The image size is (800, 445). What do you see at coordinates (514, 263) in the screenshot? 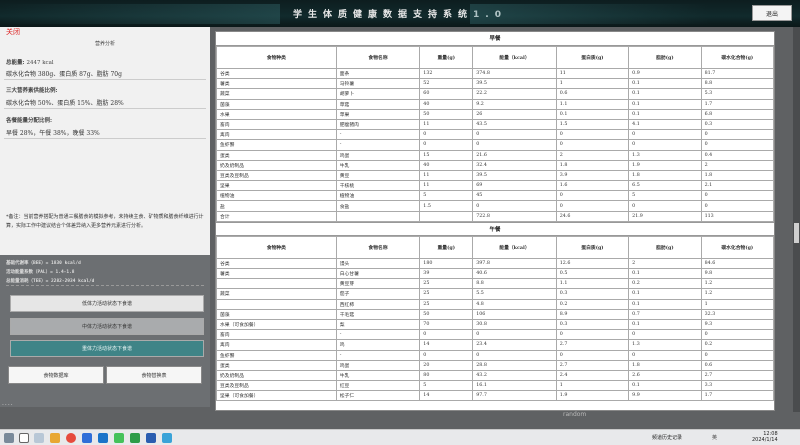
I see `table-cell: 397.8` at bounding box center [514, 263].